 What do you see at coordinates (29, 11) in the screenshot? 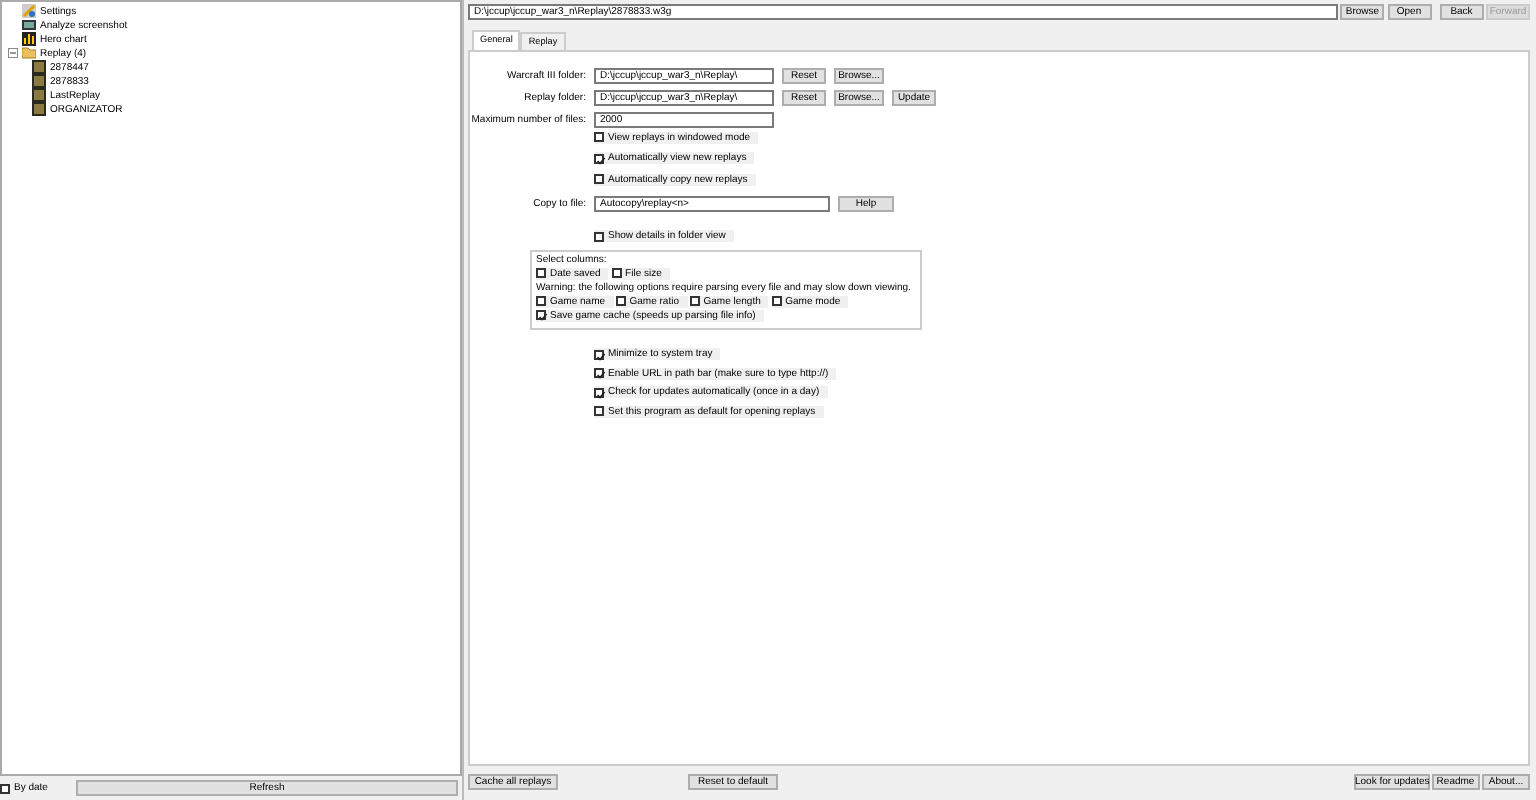
I see `settings-icon` at bounding box center [29, 11].